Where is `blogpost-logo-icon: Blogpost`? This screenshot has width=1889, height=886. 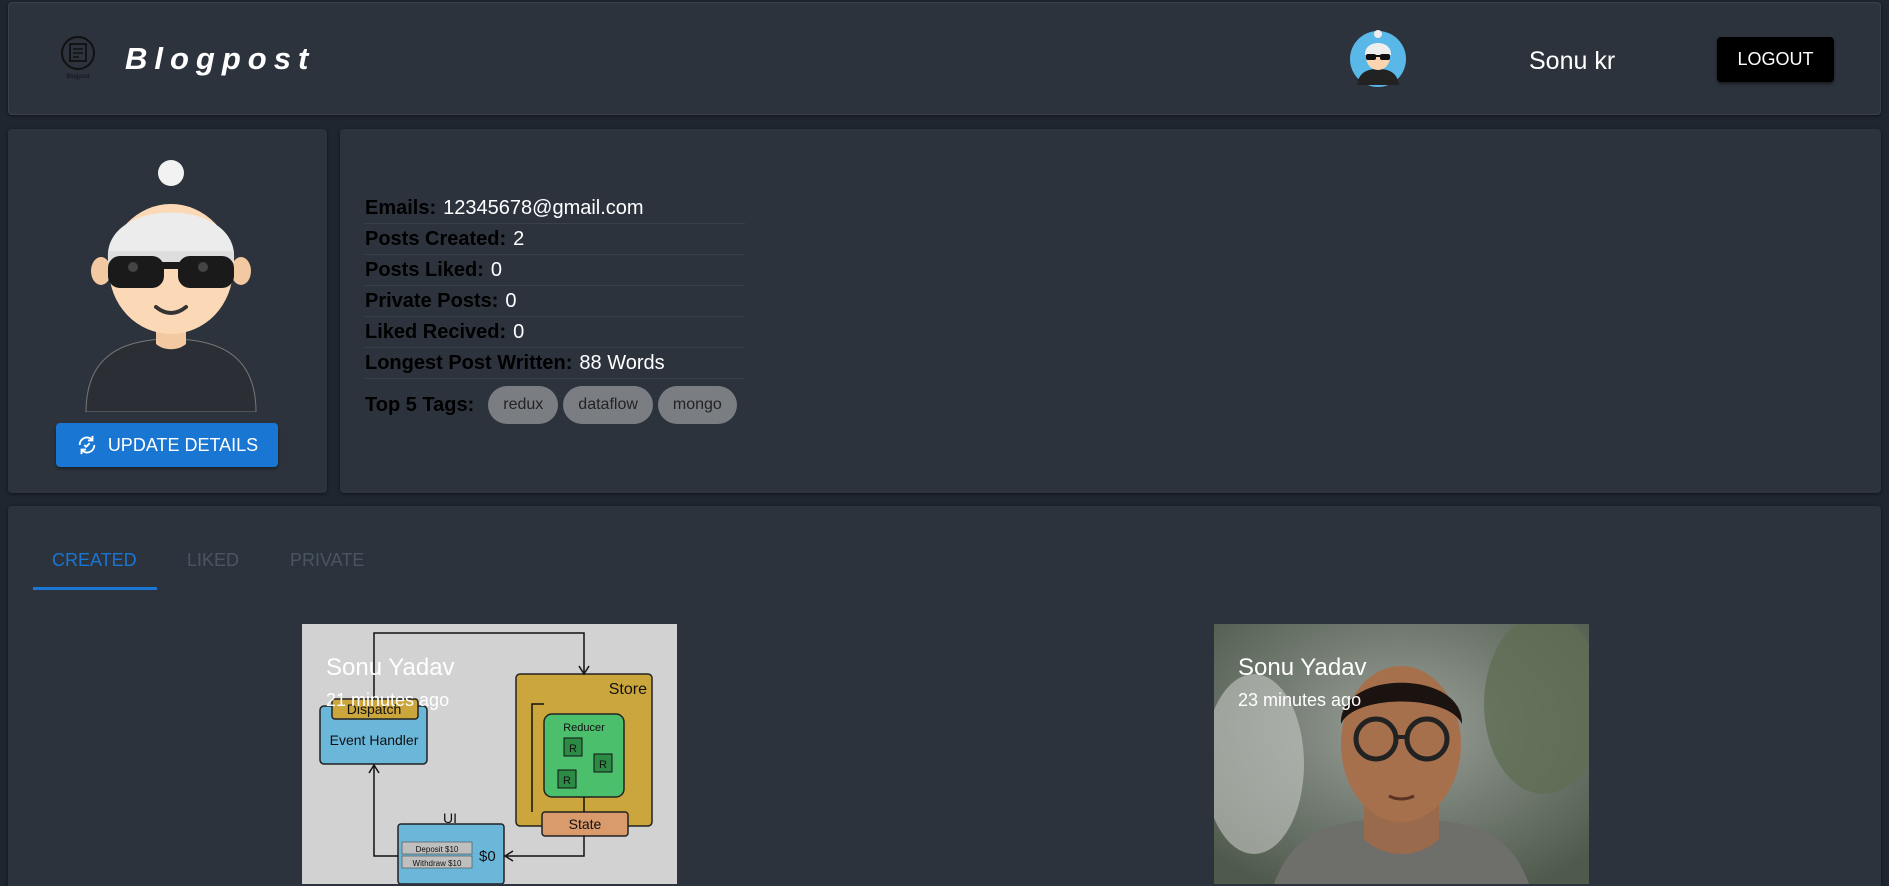 blogpost-logo-icon: Blogpost is located at coordinates (78, 58).